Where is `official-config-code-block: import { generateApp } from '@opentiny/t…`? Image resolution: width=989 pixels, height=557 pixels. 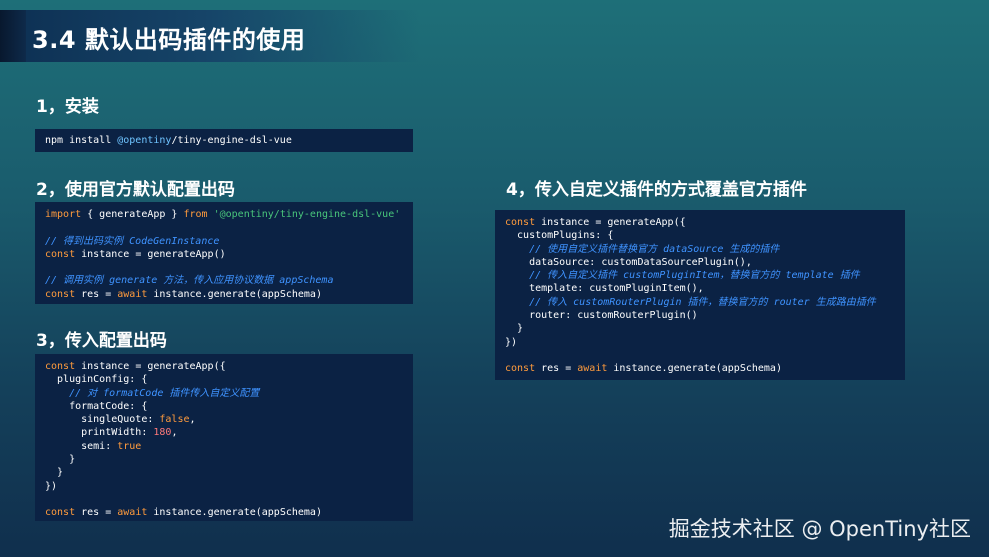
official-config-code-block: import { generateApp } from '@opentiny/t… is located at coordinates (224, 253).